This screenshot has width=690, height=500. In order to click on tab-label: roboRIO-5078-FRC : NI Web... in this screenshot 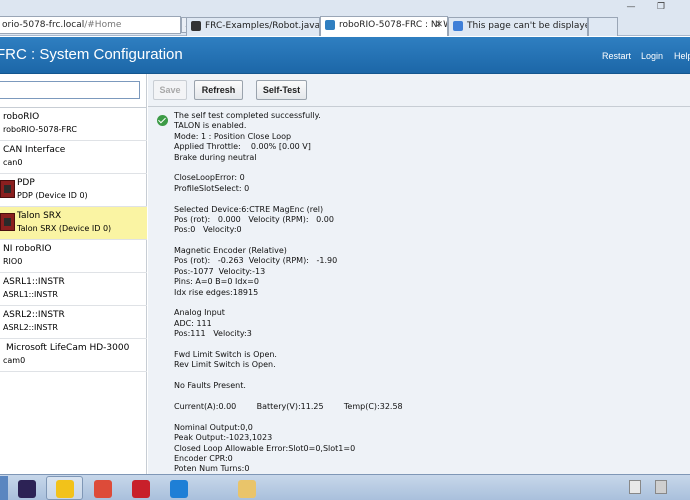, I will do `click(393, 25)`.